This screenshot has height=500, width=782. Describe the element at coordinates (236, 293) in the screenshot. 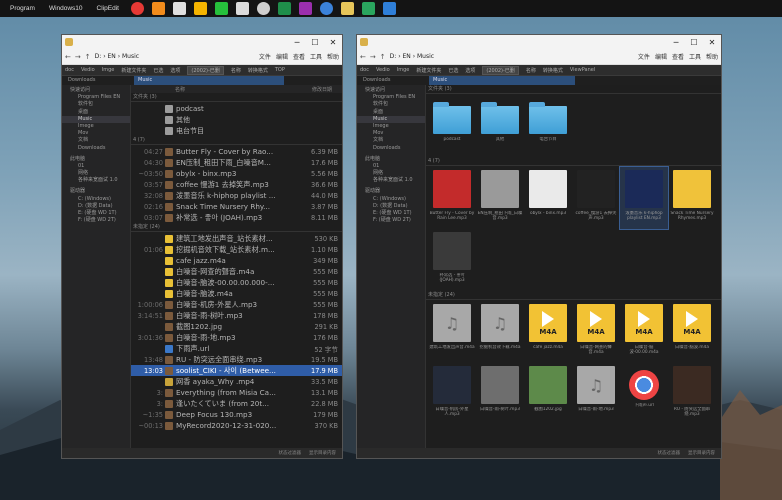

I see `file-row: 白噪音-脑波.m4a 555 MB` at that location.